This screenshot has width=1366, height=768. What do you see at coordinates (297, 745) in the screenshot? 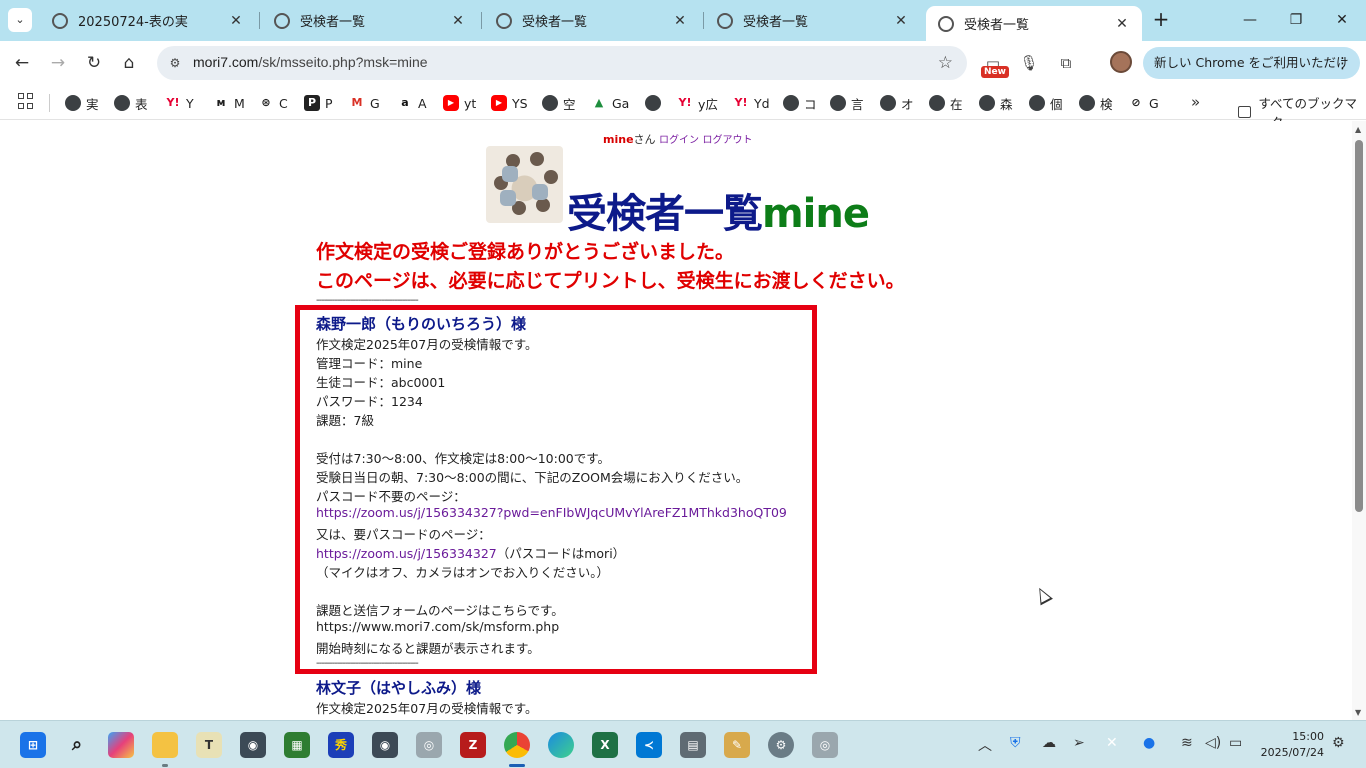
I see `app-icon: ▦` at bounding box center [297, 745].